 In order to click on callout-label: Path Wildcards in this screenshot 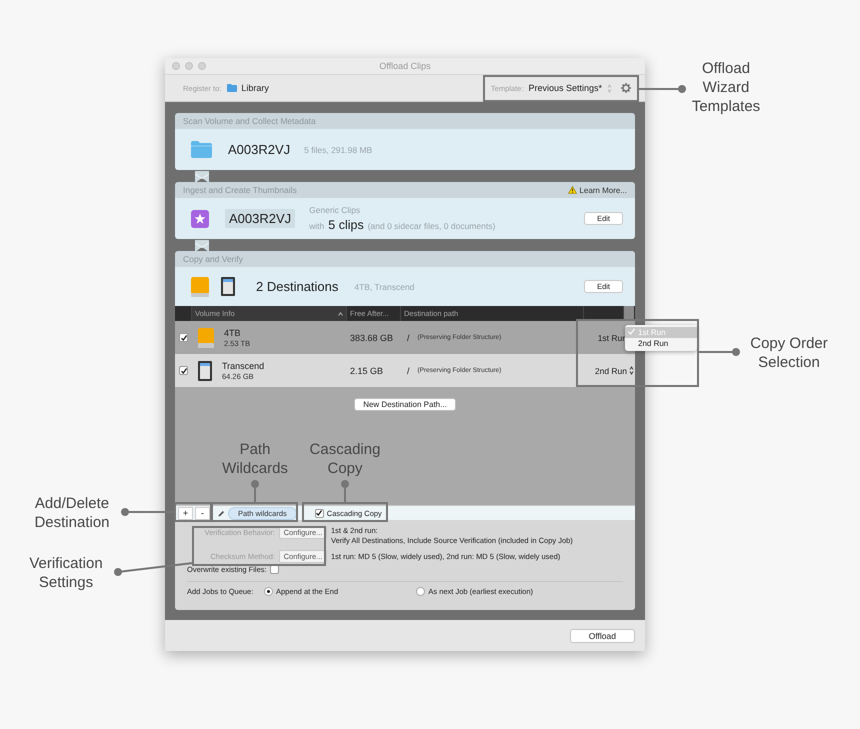, I will do `click(255, 459)`.